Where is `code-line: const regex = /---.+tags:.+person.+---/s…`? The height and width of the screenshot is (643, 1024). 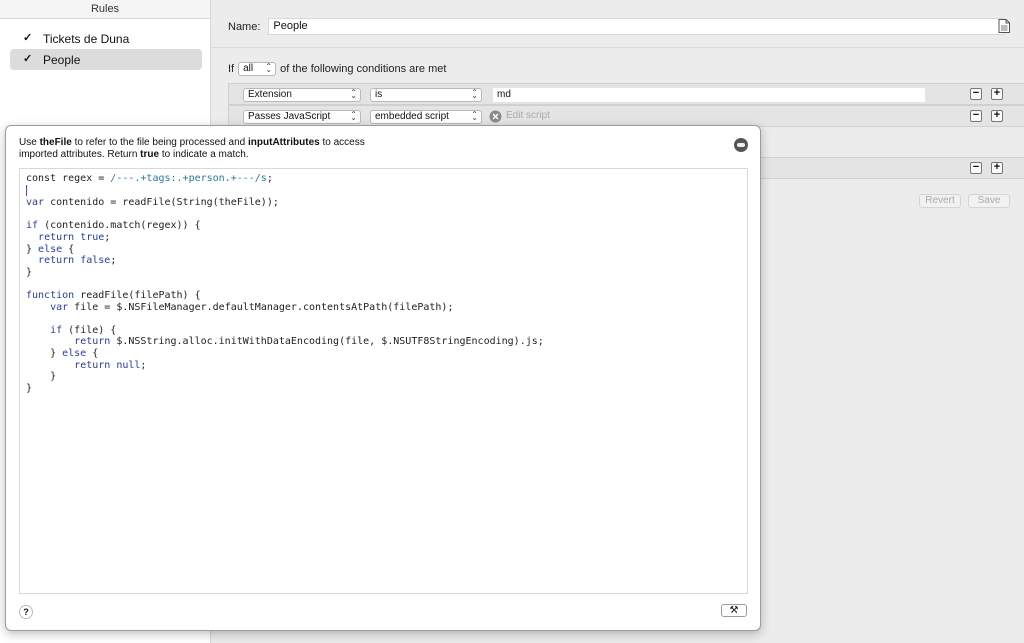
code-line: const regex = /---.+tags:.+person.+---/s… is located at coordinates (383, 179).